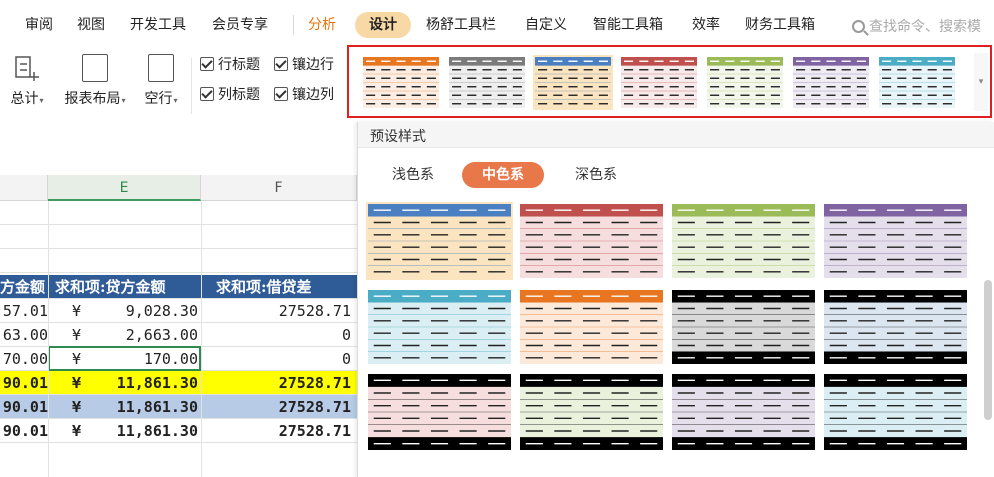 The image size is (994, 477). What do you see at coordinates (24, 359) in the screenshot?
I see `table-cell: 70.00` at bounding box center [24, 359].